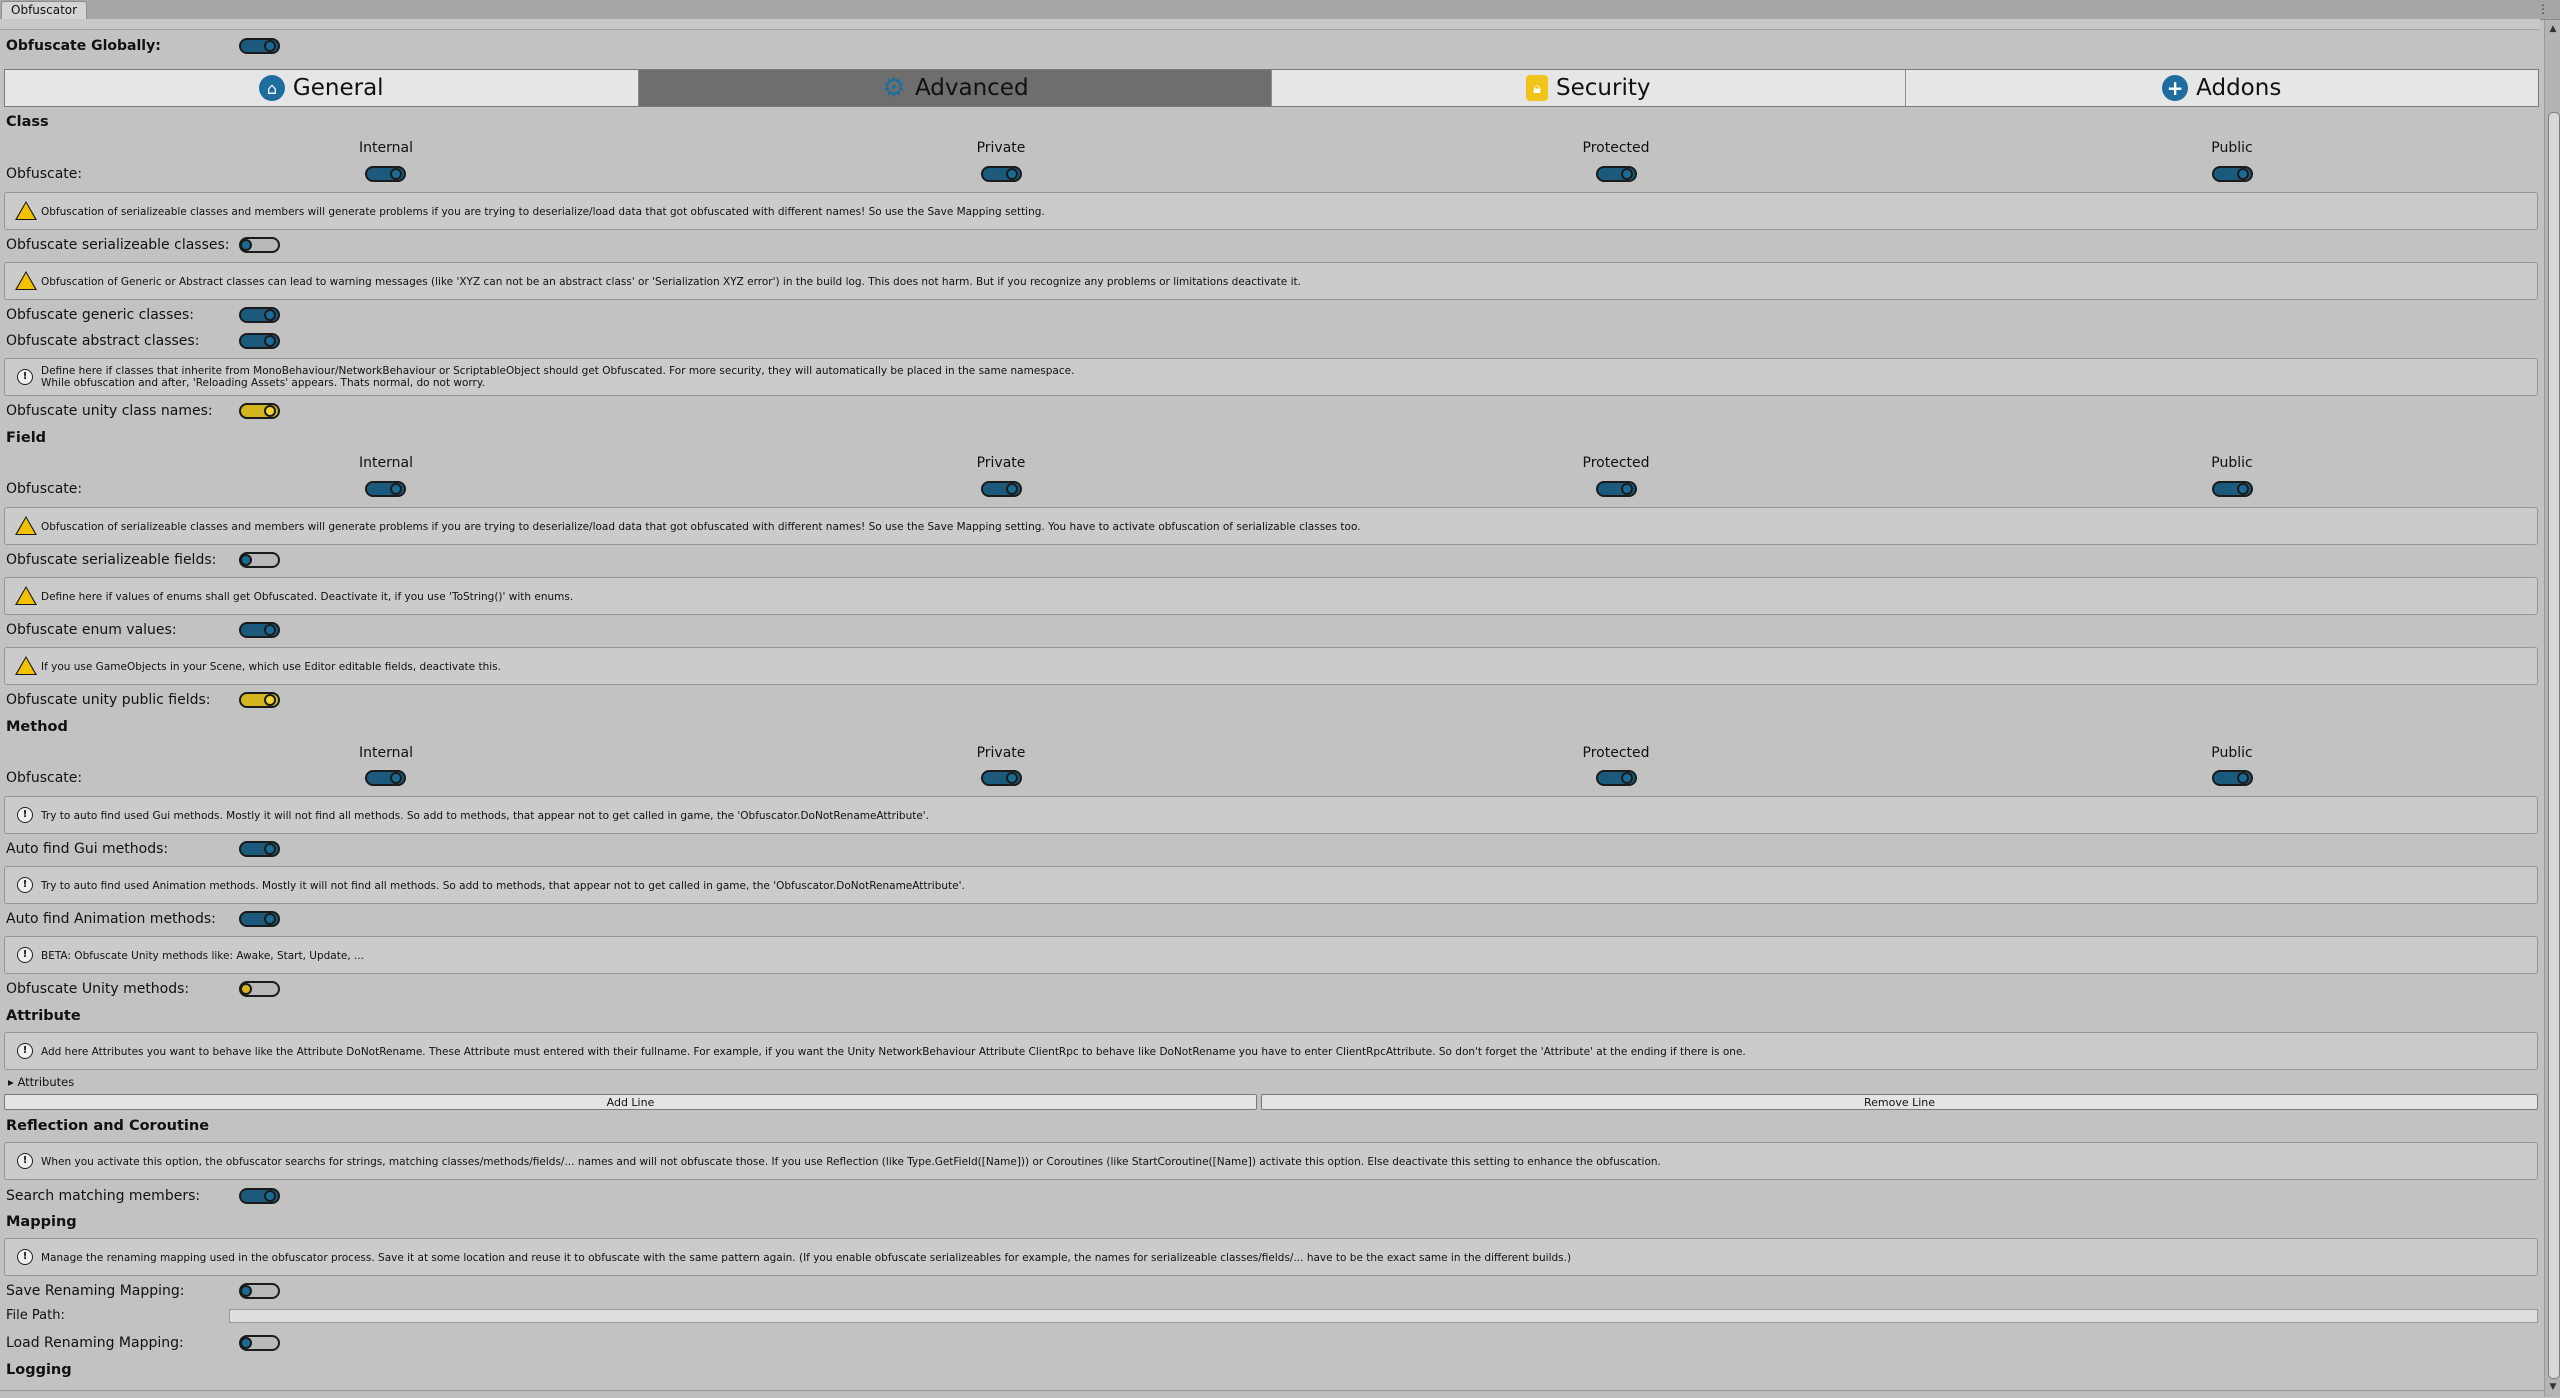 Image resolution: width=2560 pixels, height=1398 pixels. What do you see at coordinates (338, 88) in the screenshot?
I see `tab-label: General` at bounding box center [338, 88].